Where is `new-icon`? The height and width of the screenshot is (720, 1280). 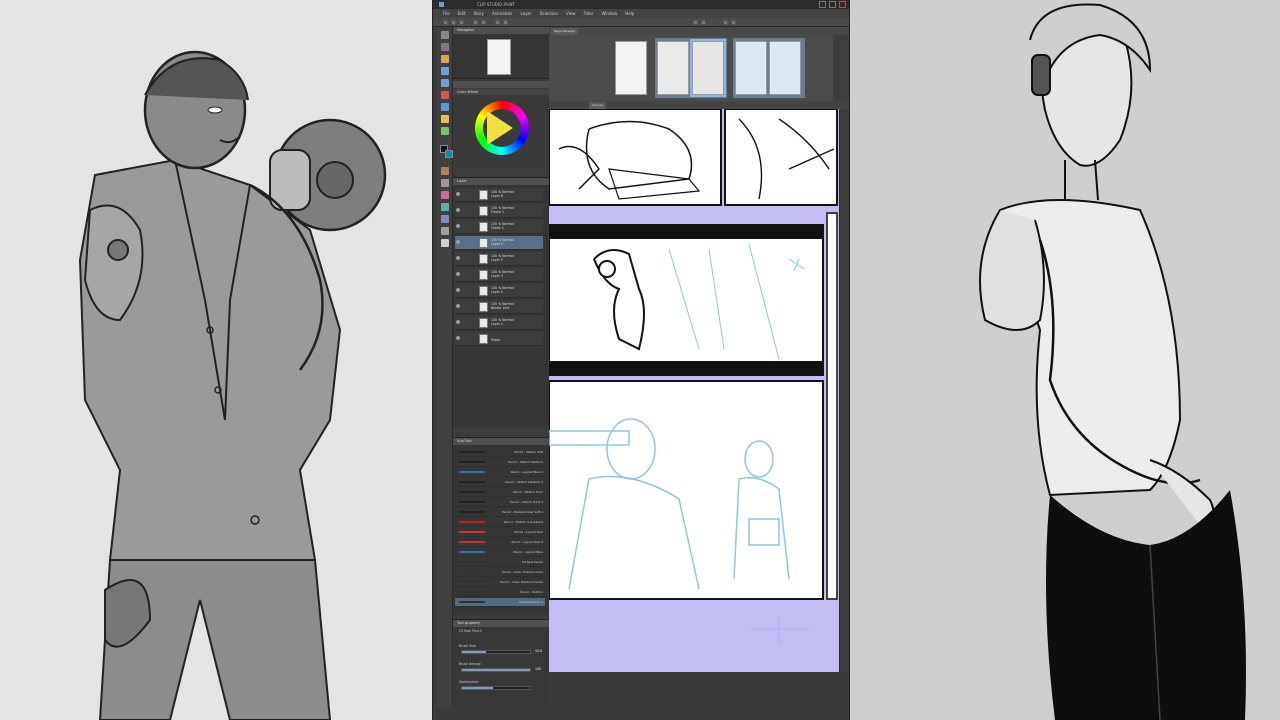
new-icon is located at coordinates (445, 22).